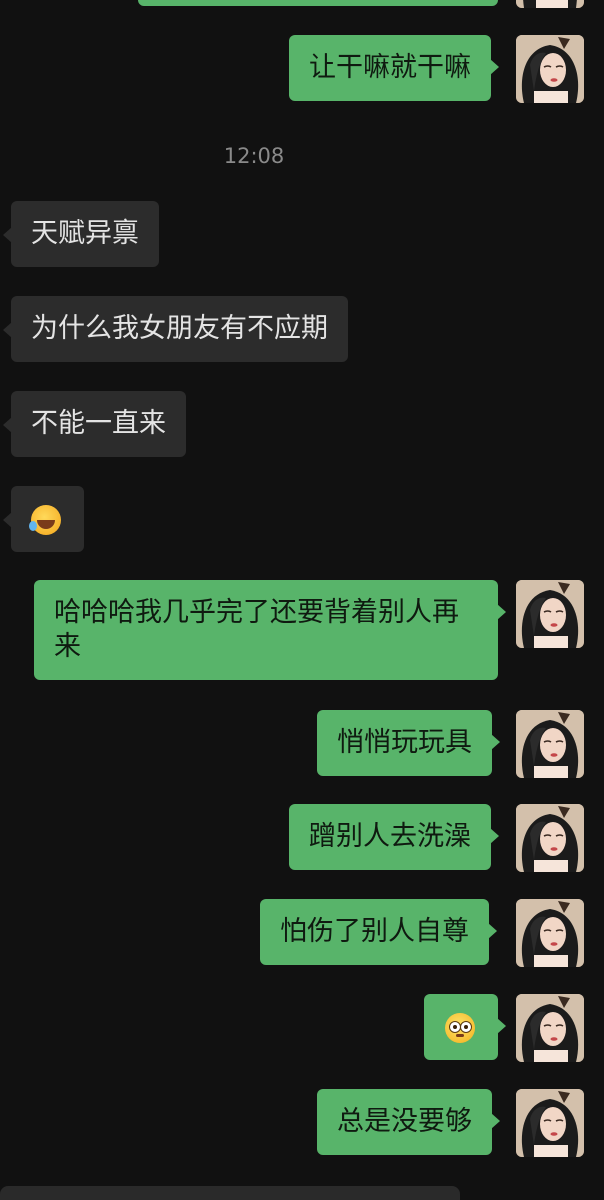  Describe the element at coordinates (408, 743) in the screenshot. I see `message-bubble-outgoing: 悄悄玩玩具` at that location.